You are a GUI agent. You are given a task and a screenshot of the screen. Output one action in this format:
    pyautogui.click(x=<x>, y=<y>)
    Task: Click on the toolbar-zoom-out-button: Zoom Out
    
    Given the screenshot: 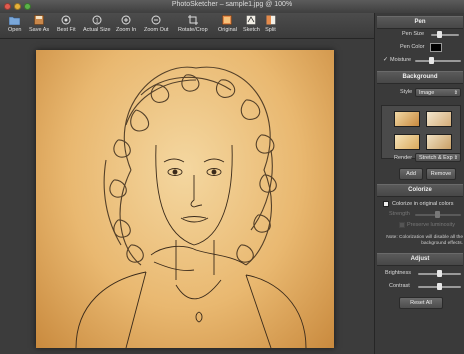 What is the action you would take?
    pyautogui.click(x=156, y=23)
    